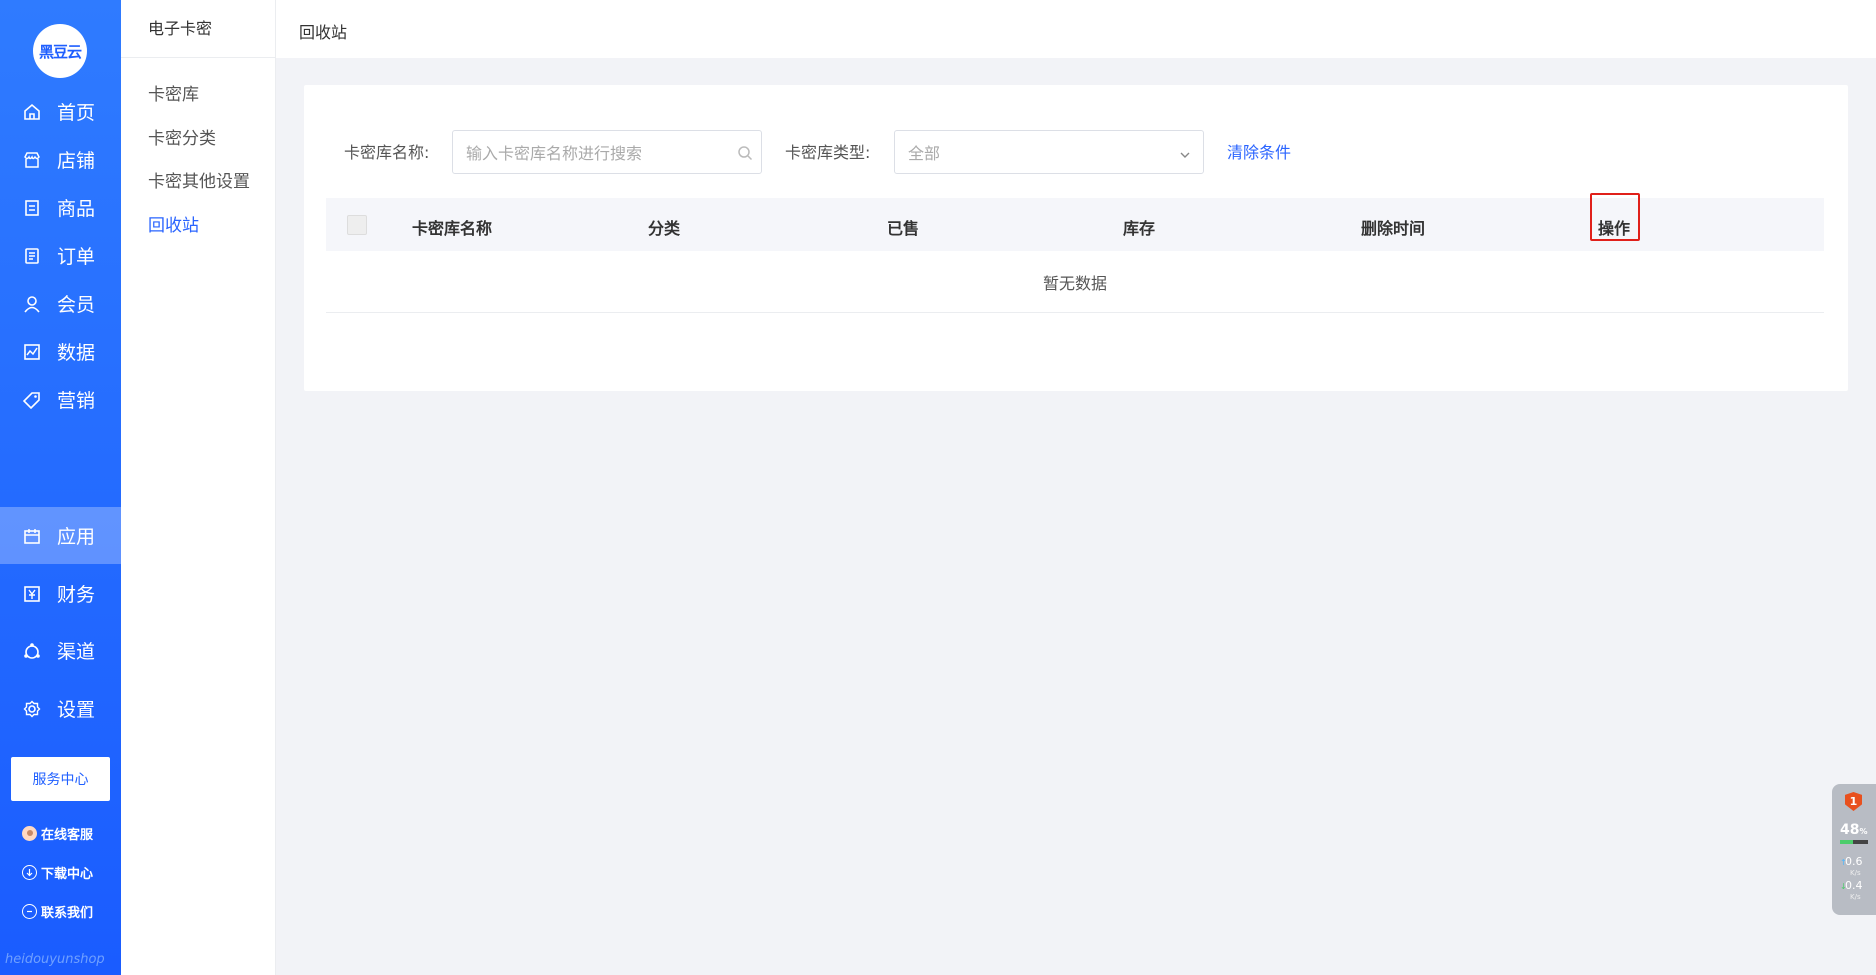 The width and height of the screenshot is (1876, 975). Describe the element at coordinates (1049, 152) in the screenshot. I see `type-select: 全部` at that location.